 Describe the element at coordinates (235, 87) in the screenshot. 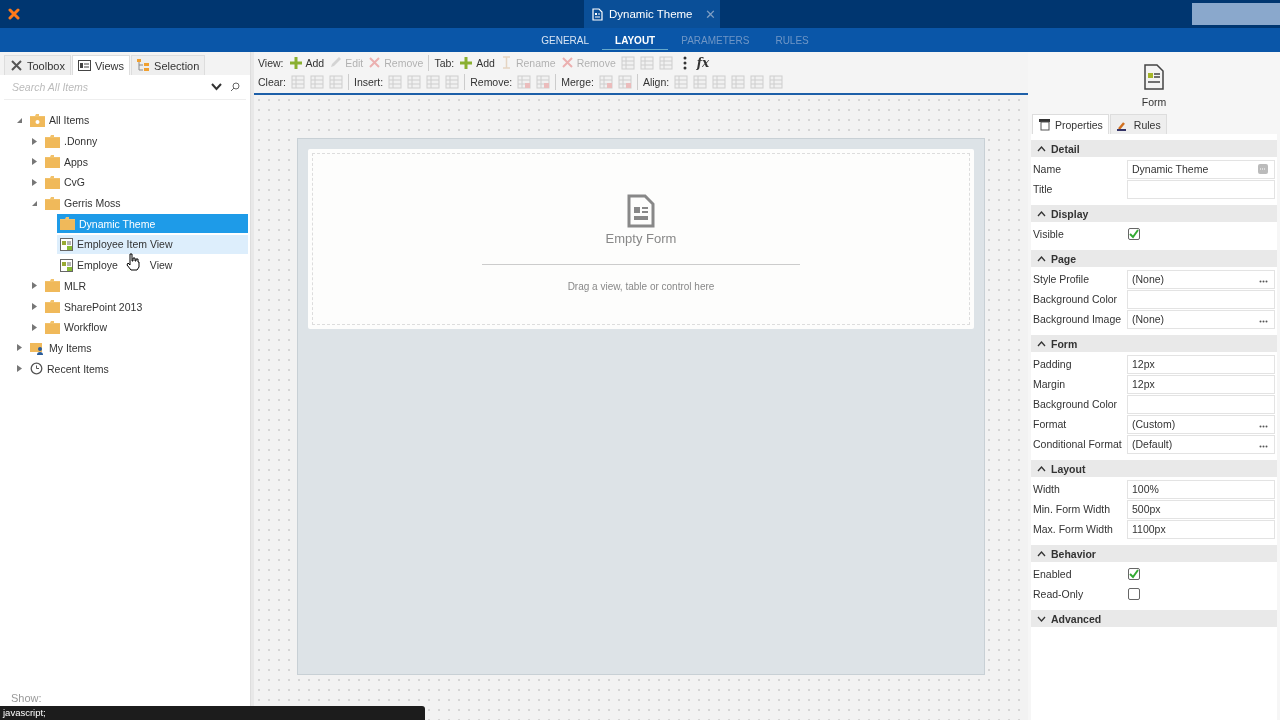

I see `search-icon` at that location.